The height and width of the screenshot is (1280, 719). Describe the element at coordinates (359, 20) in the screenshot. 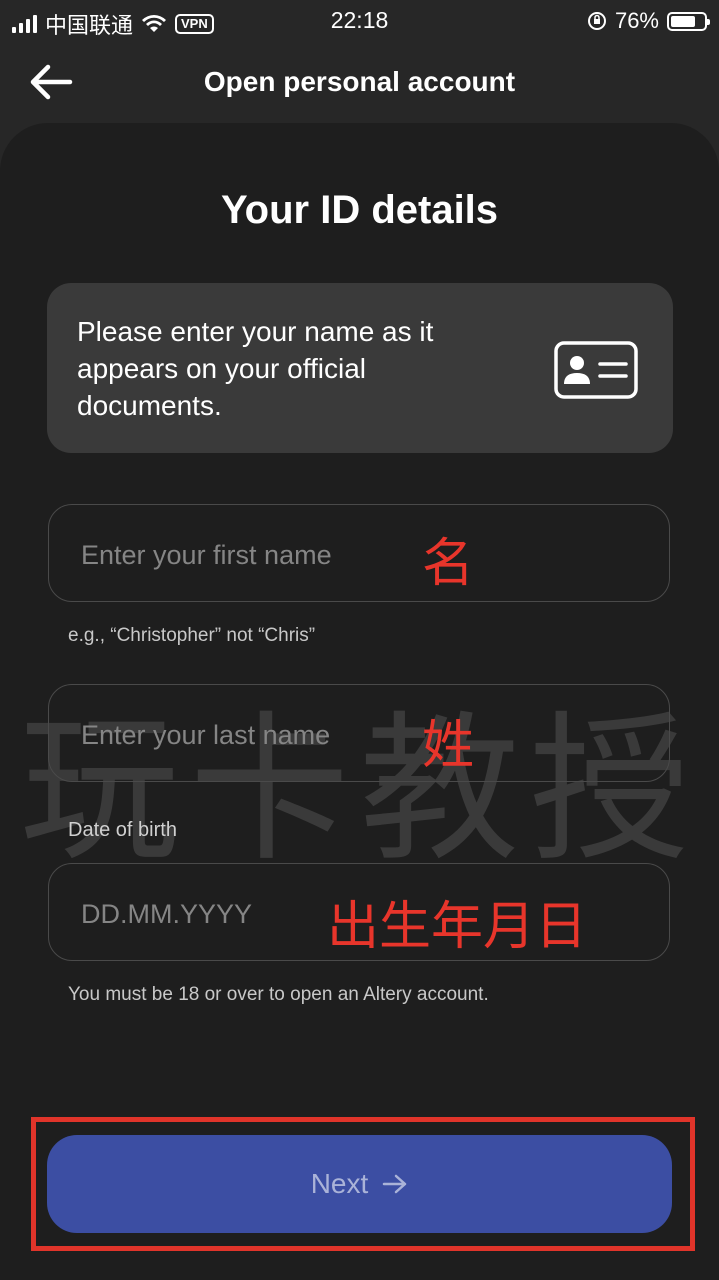

I see `status-bar: 中国联通 VPN 22:18 76%` at that location.